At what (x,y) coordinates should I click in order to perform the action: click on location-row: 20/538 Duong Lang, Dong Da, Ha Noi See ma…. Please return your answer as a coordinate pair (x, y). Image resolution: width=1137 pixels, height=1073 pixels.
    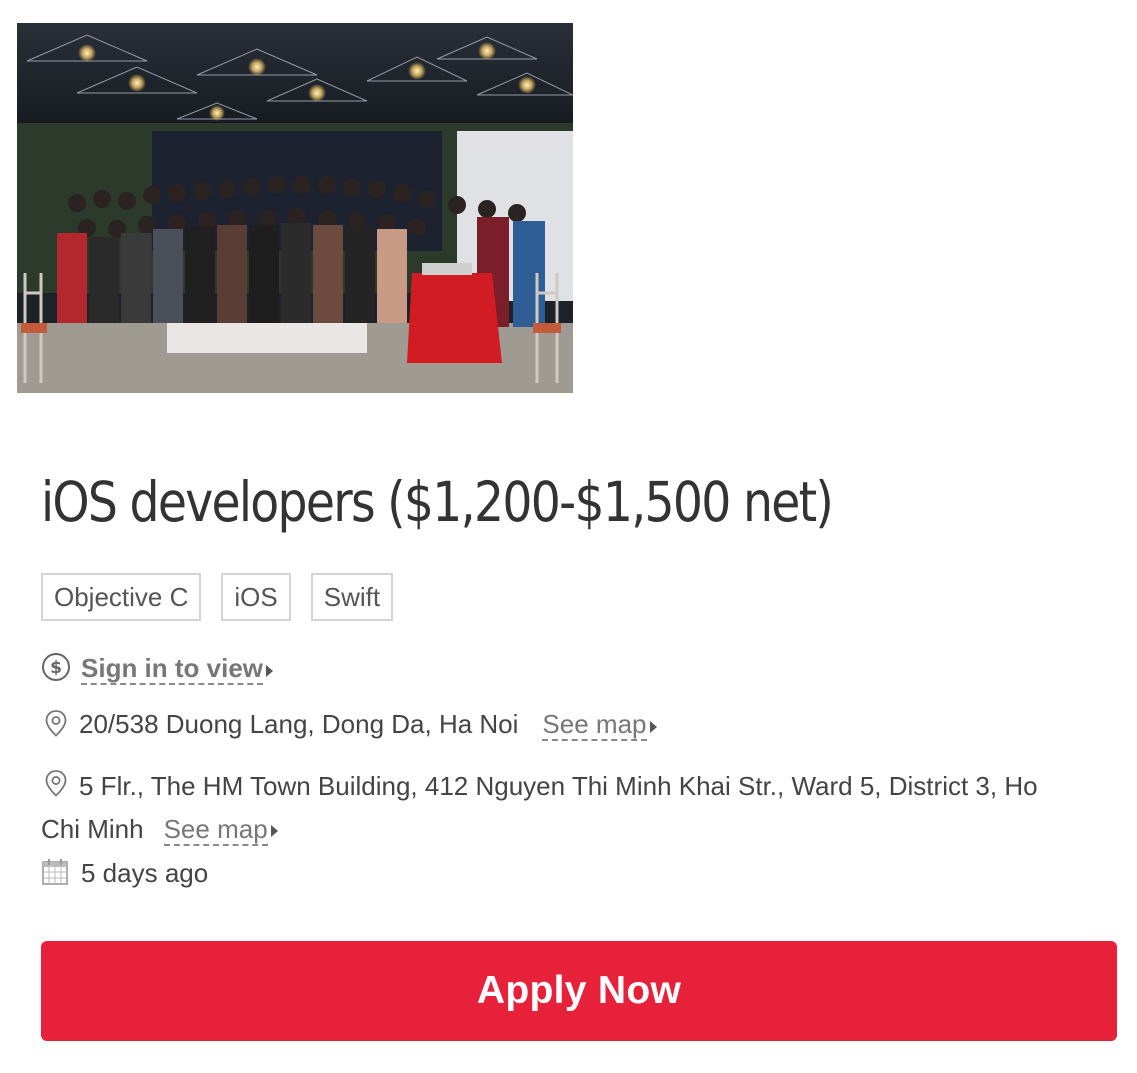
    Looking at the image, I should click on (349, 726).